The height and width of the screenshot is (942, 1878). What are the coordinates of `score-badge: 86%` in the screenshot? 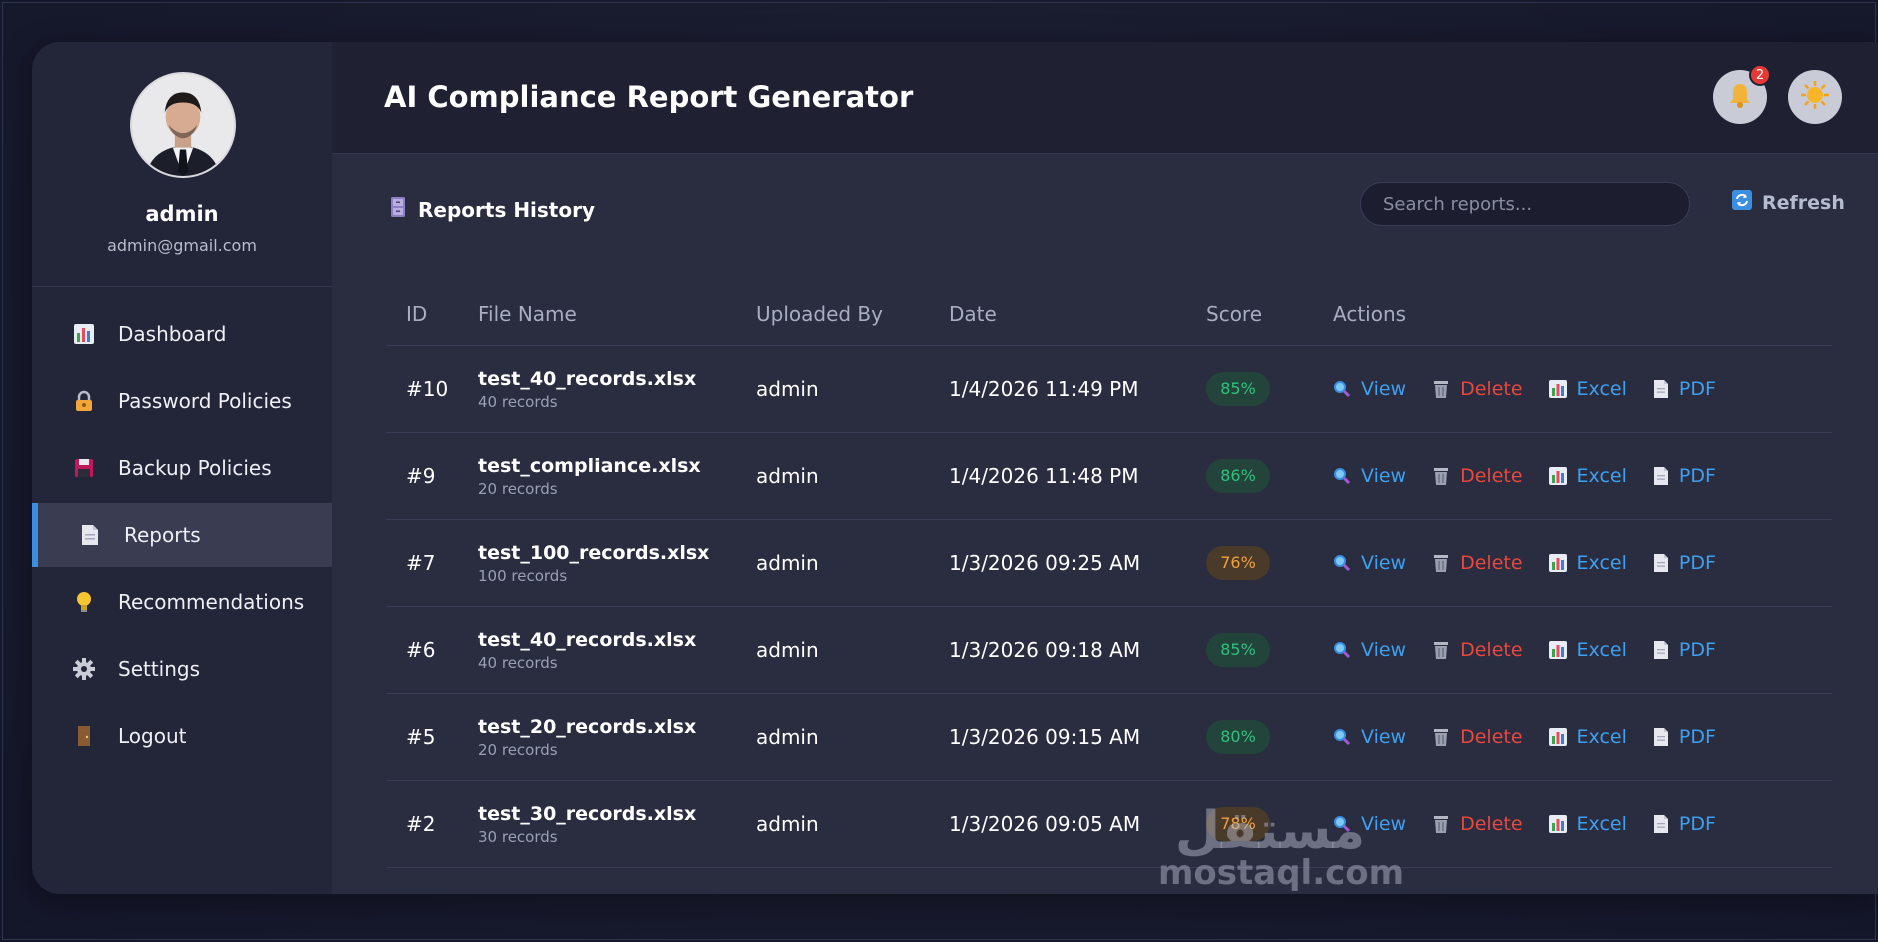 It's located at (1238, 476).